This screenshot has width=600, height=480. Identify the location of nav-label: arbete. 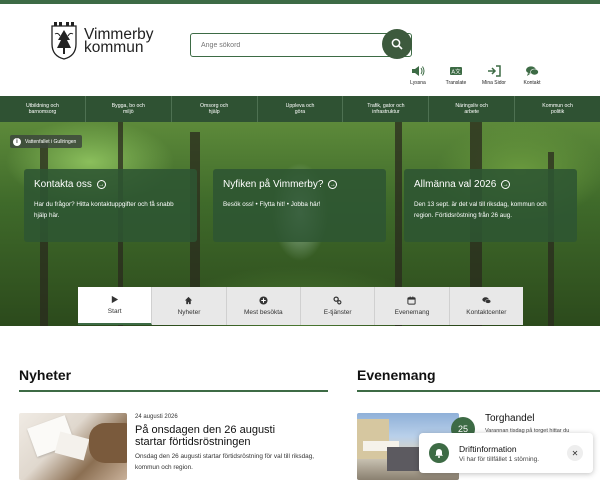
(472, 112).